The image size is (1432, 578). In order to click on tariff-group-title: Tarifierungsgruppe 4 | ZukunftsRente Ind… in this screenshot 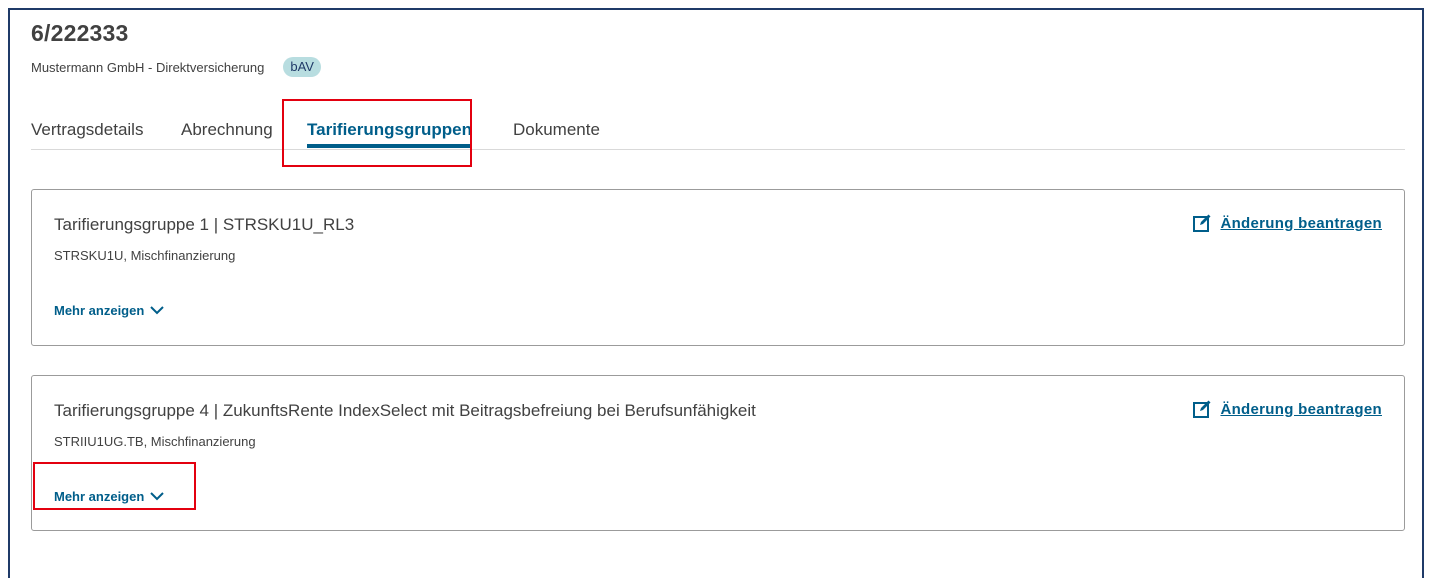, I will do `click(405, 410)`.